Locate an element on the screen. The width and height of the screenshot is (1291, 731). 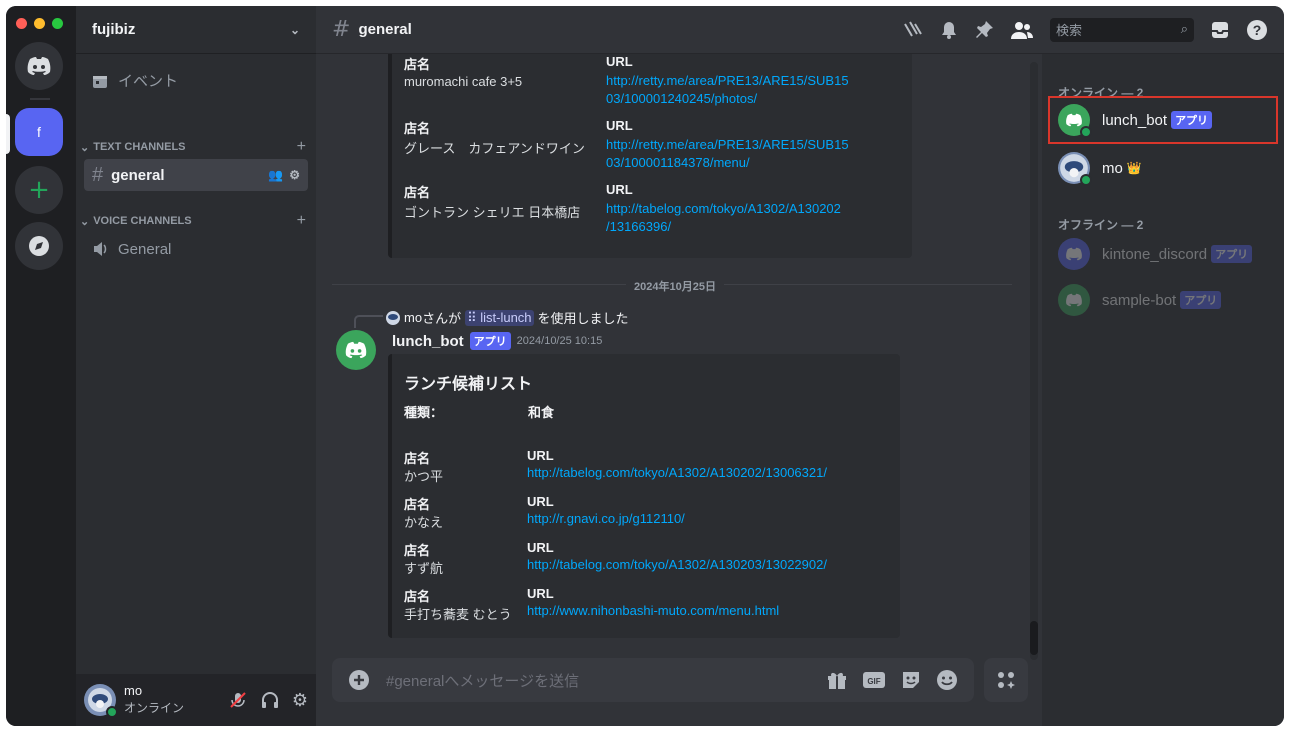
zoom-window-button is located at coordinates (57, 23).